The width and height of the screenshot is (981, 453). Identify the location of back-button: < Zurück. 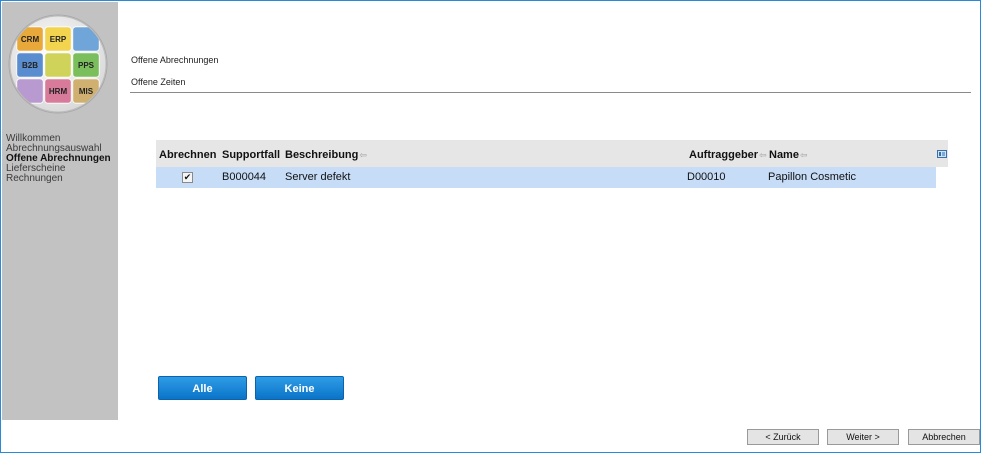
(783, 437).